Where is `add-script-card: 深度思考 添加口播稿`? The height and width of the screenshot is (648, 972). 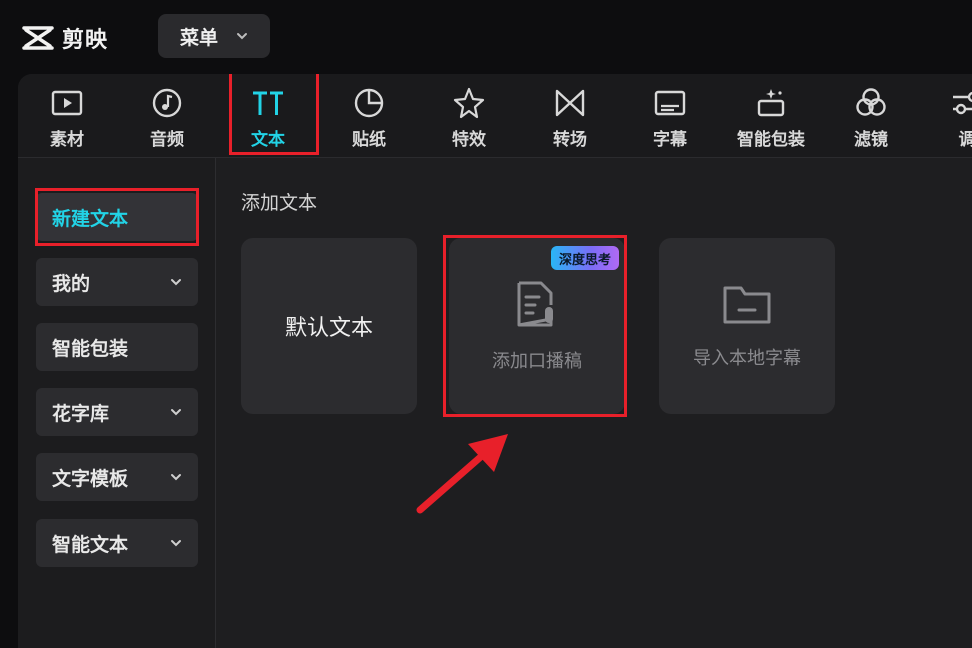 add-script-card: 深度思考 添加口播稿 is located at coordinates (537, 326).